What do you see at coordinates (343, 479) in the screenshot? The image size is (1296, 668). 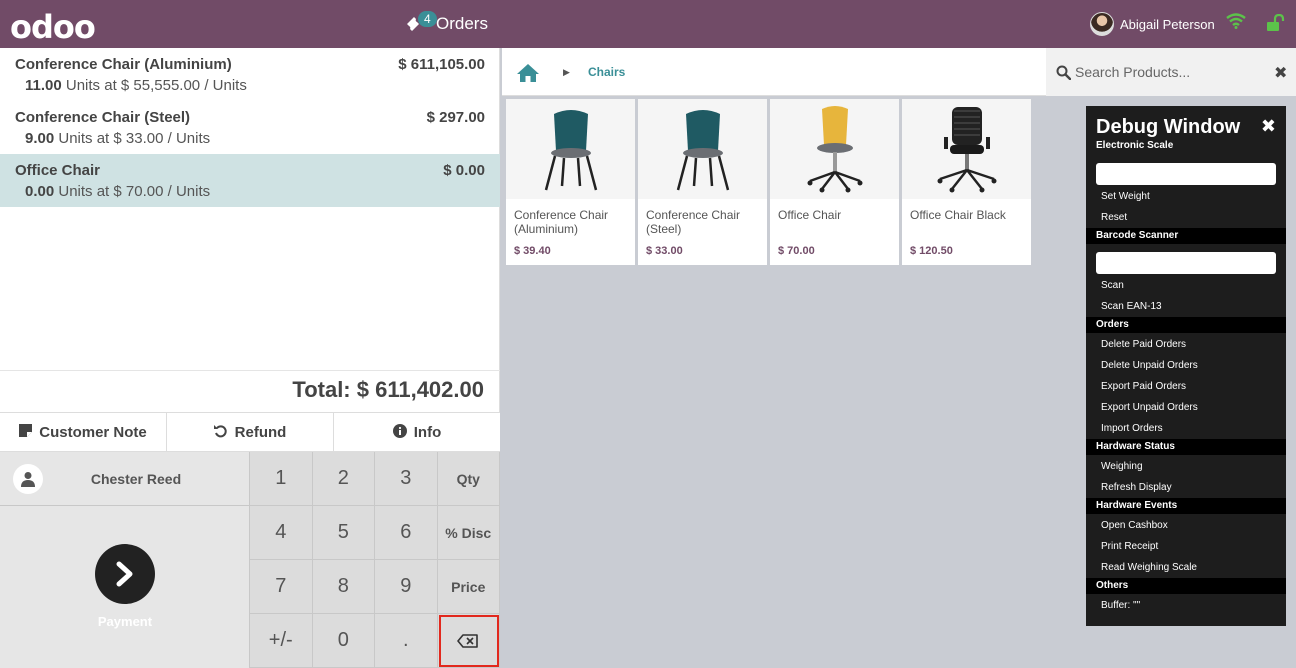 I see `numpad-key-2: 2` at bounding box center [343, 479].